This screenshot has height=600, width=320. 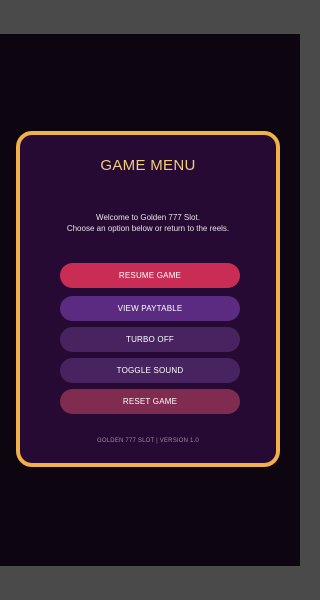 What do you see at coordinates (150, 583) in the screenshot?
I see `navigation-bar` at bounding box center [150, 583].